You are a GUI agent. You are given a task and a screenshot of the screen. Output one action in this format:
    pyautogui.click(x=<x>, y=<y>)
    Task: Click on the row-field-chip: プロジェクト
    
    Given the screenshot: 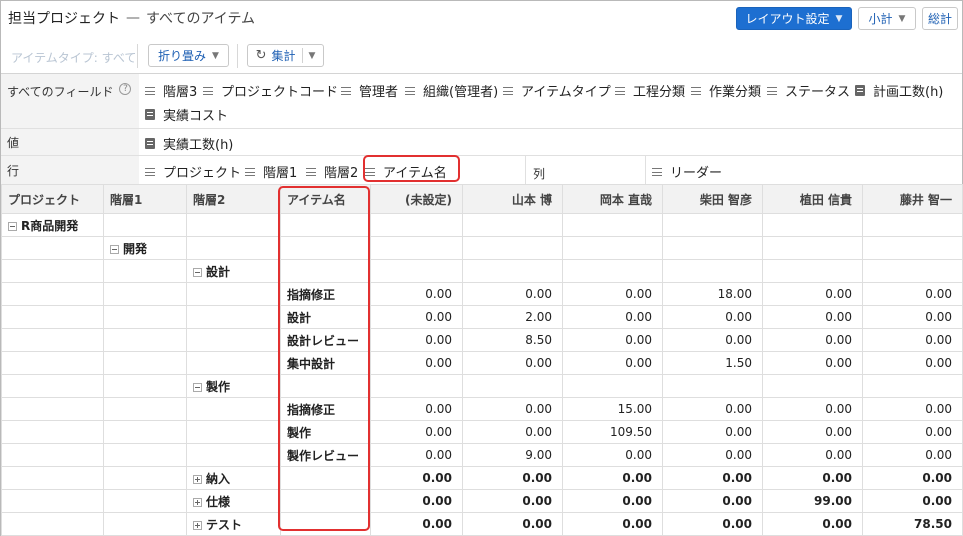 What is the action you would take?
    pyautogui.click(x=193, y=171)
    